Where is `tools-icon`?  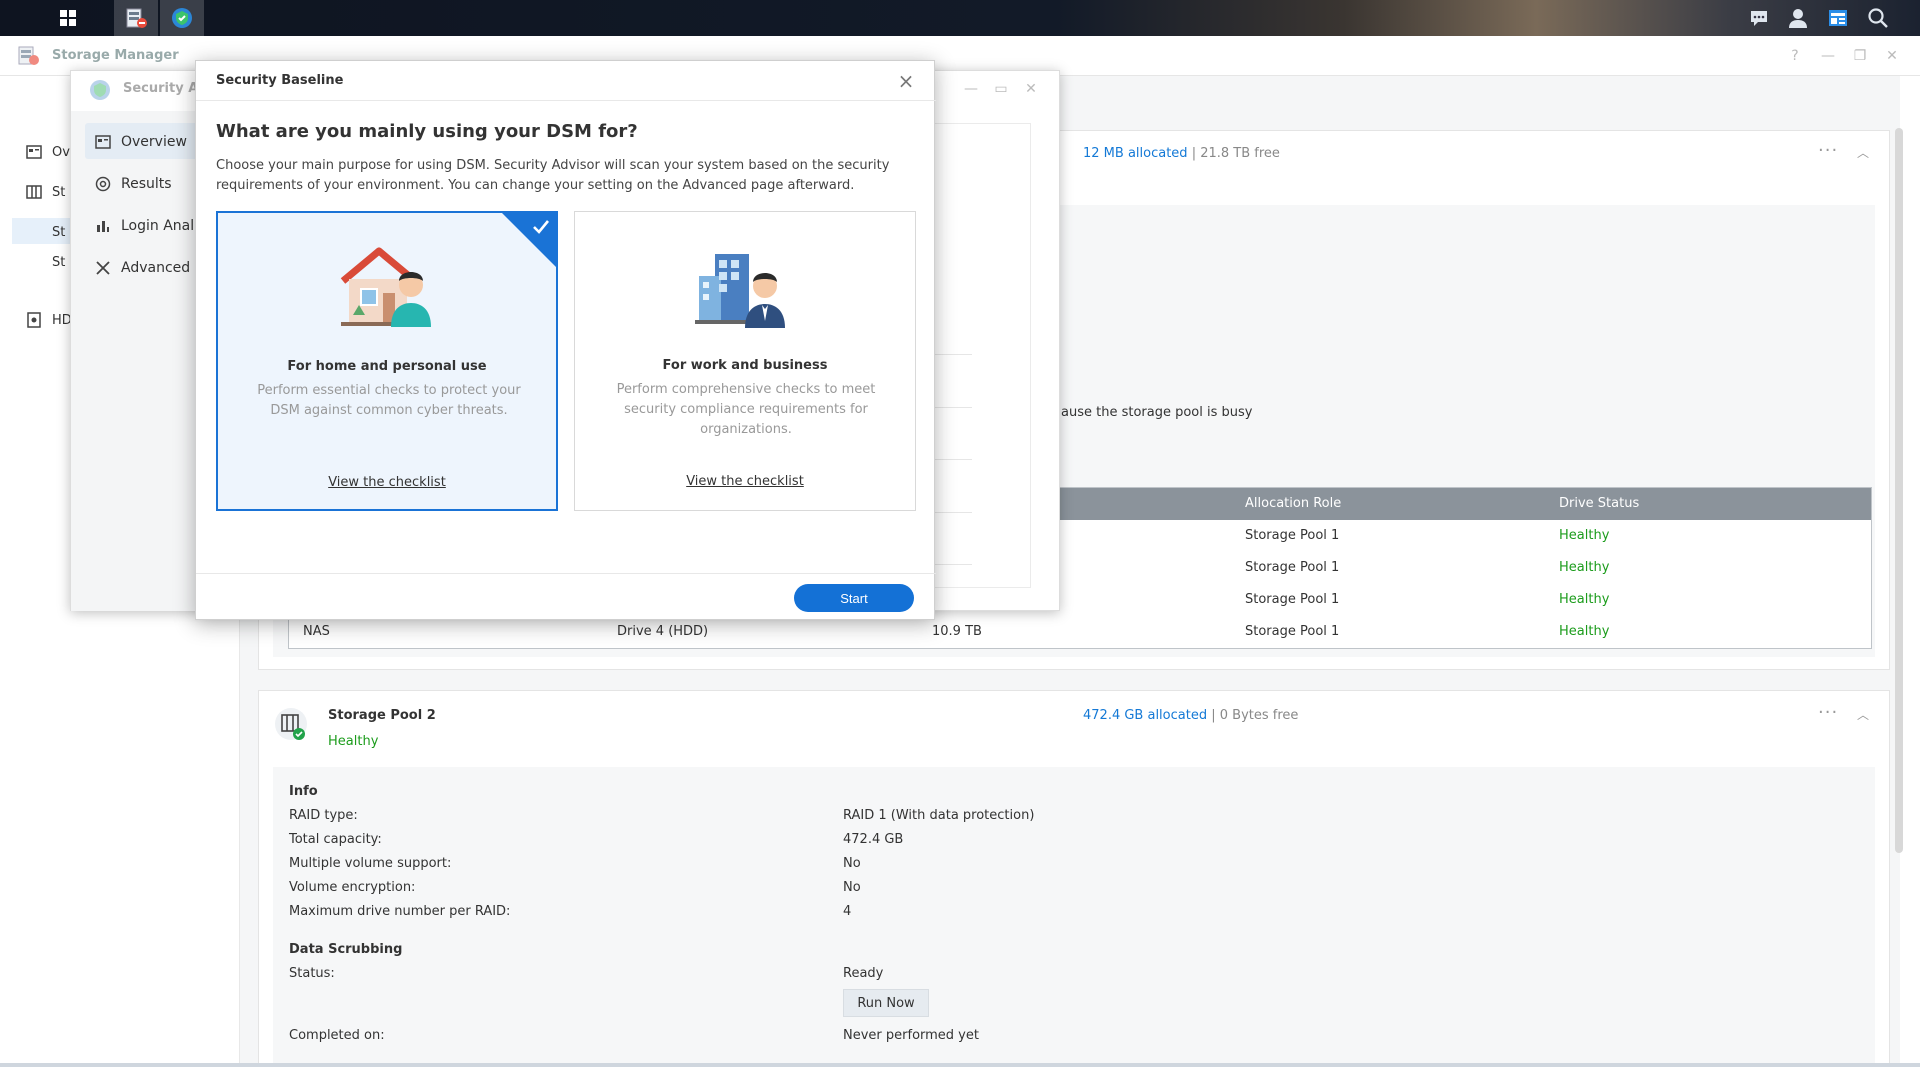
tools-icon is located at coordinates (103, 268).